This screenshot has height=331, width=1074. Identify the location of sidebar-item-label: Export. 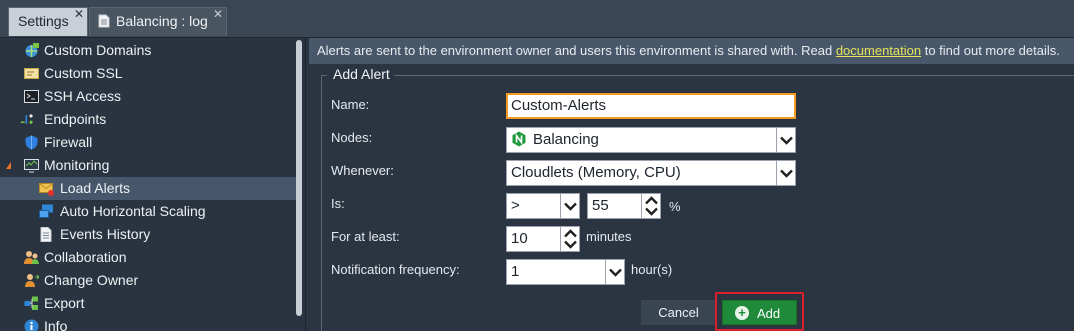
(64, 303).